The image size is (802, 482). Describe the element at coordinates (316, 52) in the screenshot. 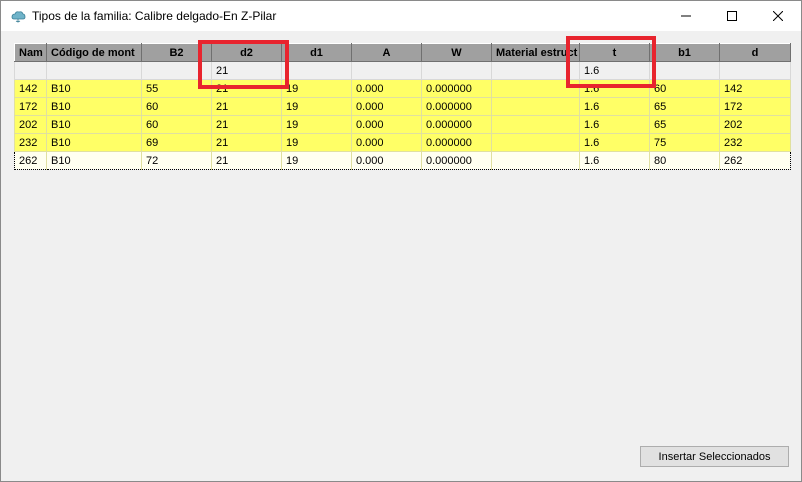

I see `column-header-d1: d1` at that location.